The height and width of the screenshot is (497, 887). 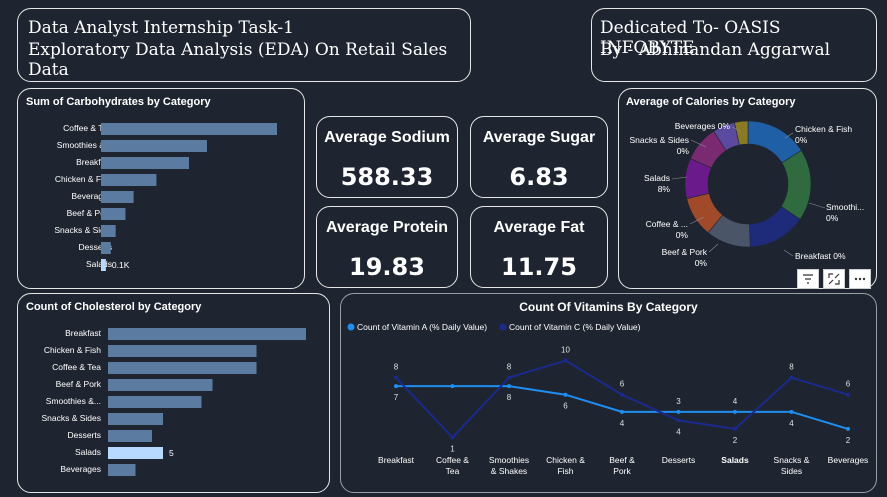 I want to click on kpi-value: 6.83, so click(x=539, y=177).